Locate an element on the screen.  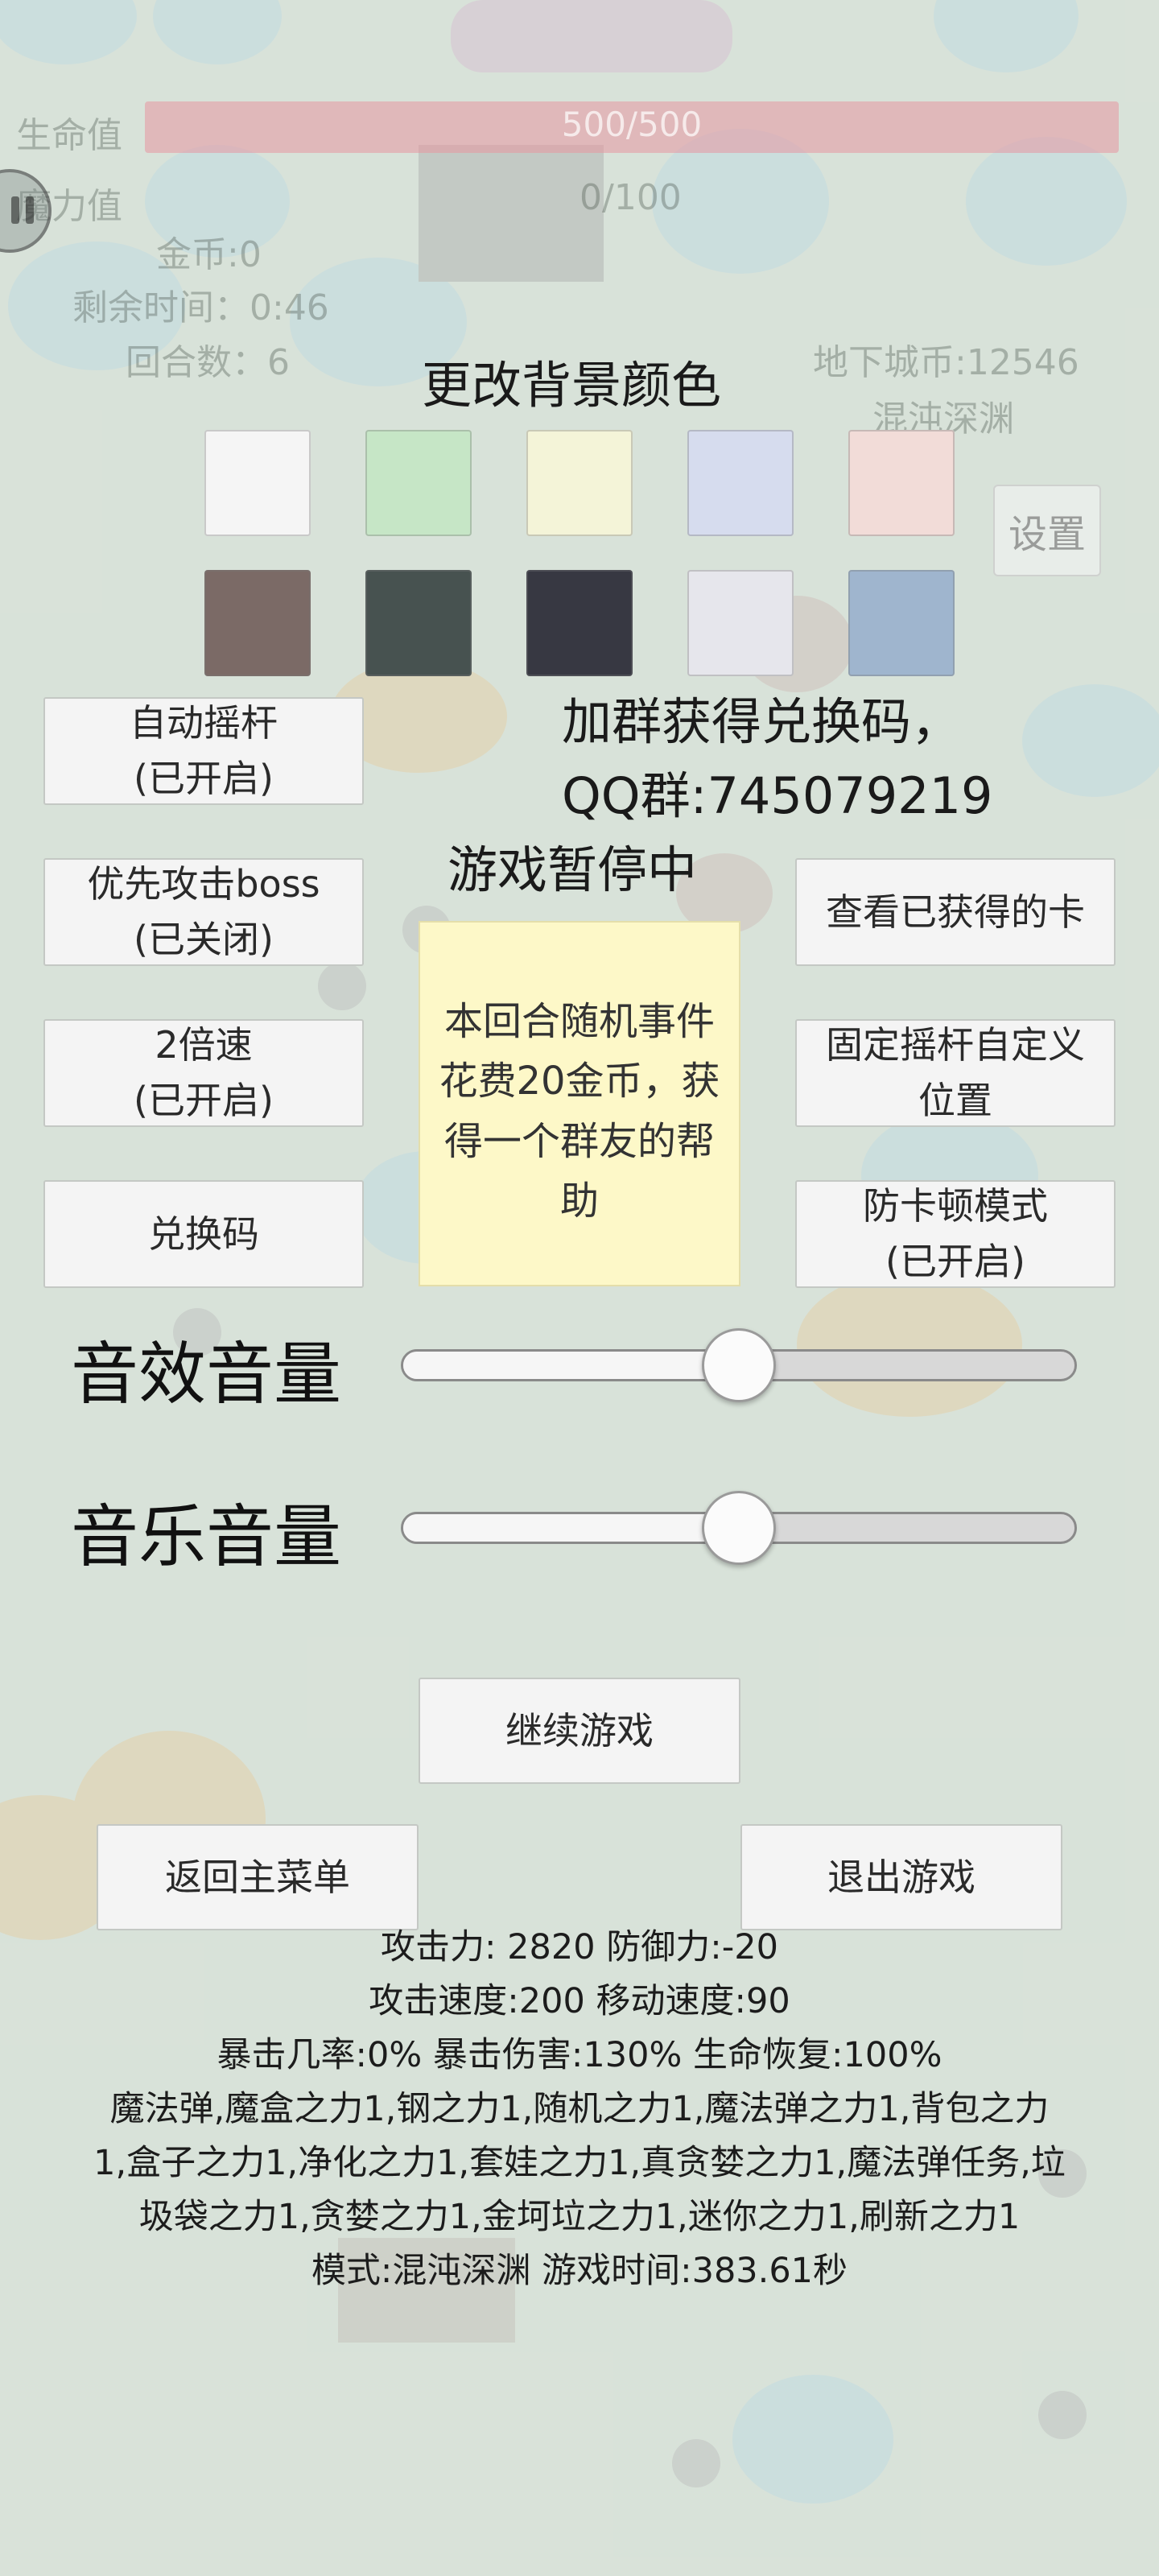
view-cards-label: 查看已获得的卡 is located at coordinates (955, 912).